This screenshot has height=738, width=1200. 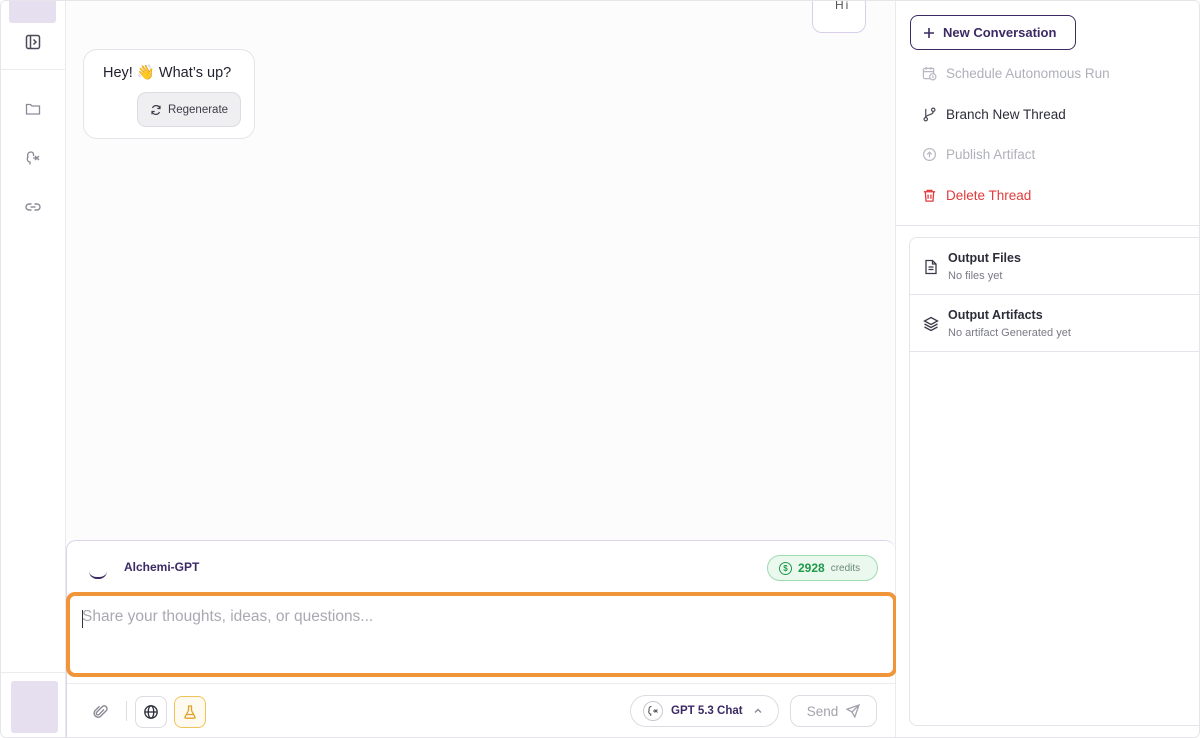 What do you see at coordinates (1006, 114) in the screenshot?
I see `branch-thread-label: Branch New Thread` at bounding box center [1006, 114].